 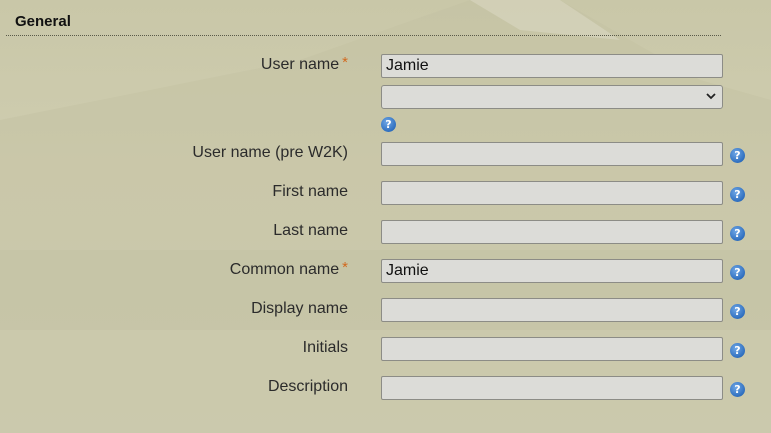 What do you see at coordinates (270, 152) in the screenshot?
I see `user-name-pre-w2k-label: User name (pre W2K)` at bounding box center [270, 152].